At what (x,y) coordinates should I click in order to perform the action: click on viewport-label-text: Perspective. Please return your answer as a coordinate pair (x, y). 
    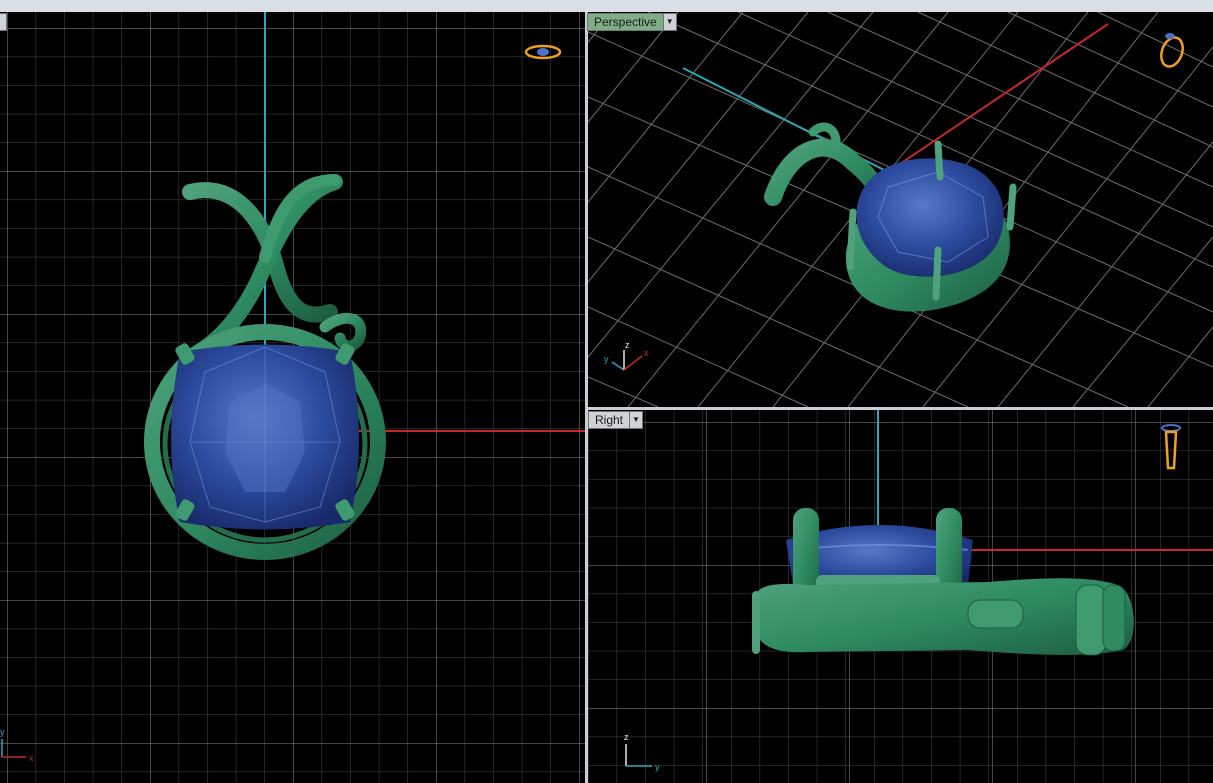
    Looking at the image, I should click on (625, 22).